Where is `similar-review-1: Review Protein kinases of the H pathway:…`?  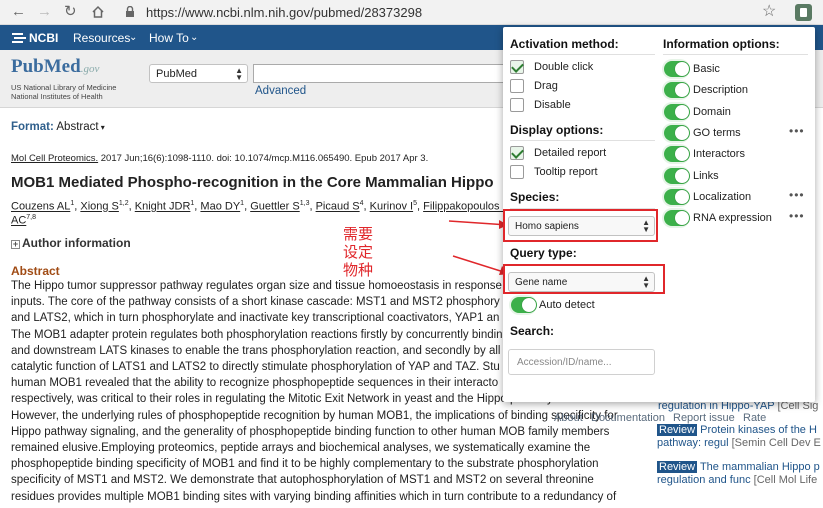 similar-review-1: Review Protein kinases of the H pathway:… is located at coordinates (739, 437).